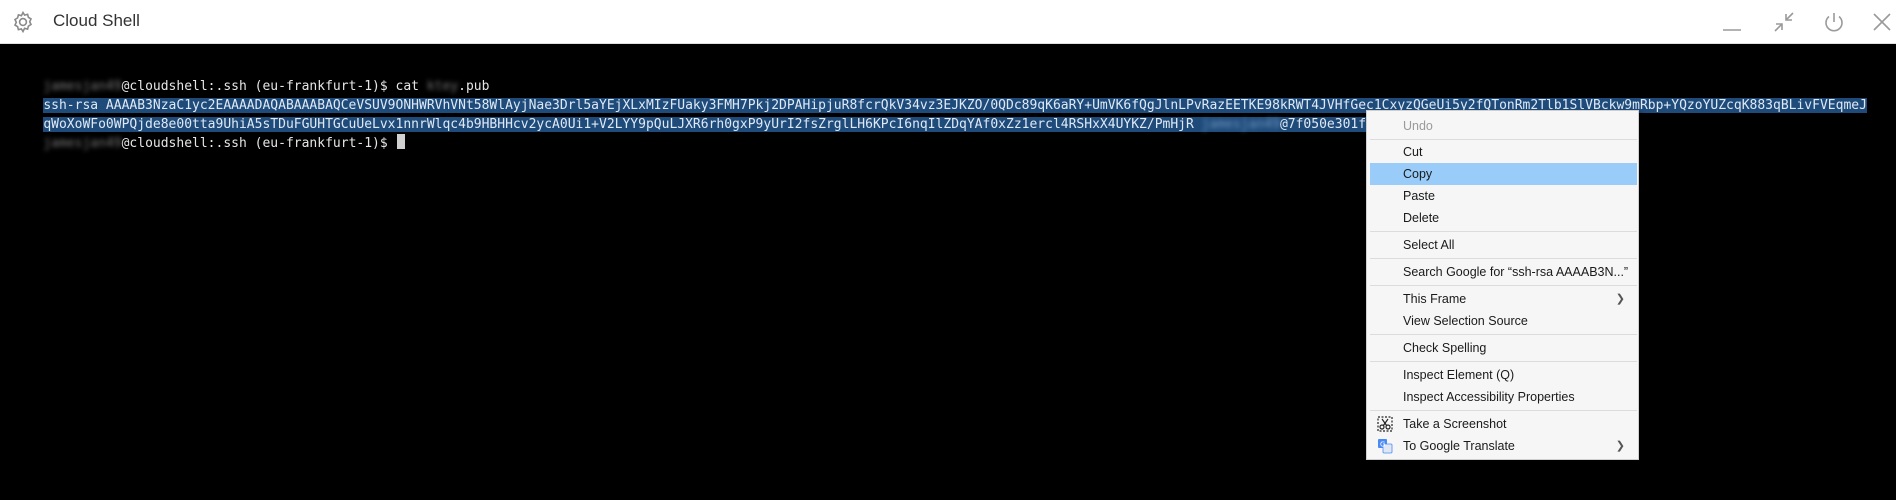  What do you see at coordinates (1503, 348) in the screenshot?
I see `menu-item-check-spelling: Check Spelling` at bounding box center [1503, 348].